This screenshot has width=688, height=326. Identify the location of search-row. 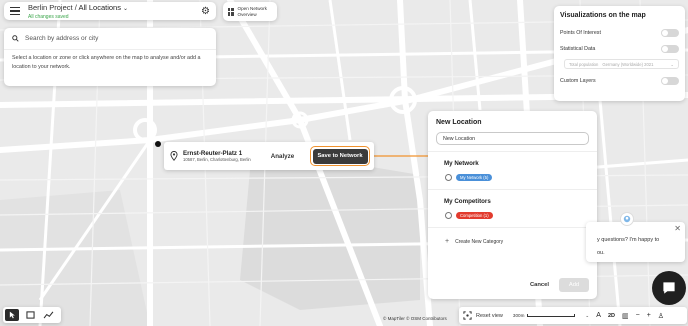
(110, 39).